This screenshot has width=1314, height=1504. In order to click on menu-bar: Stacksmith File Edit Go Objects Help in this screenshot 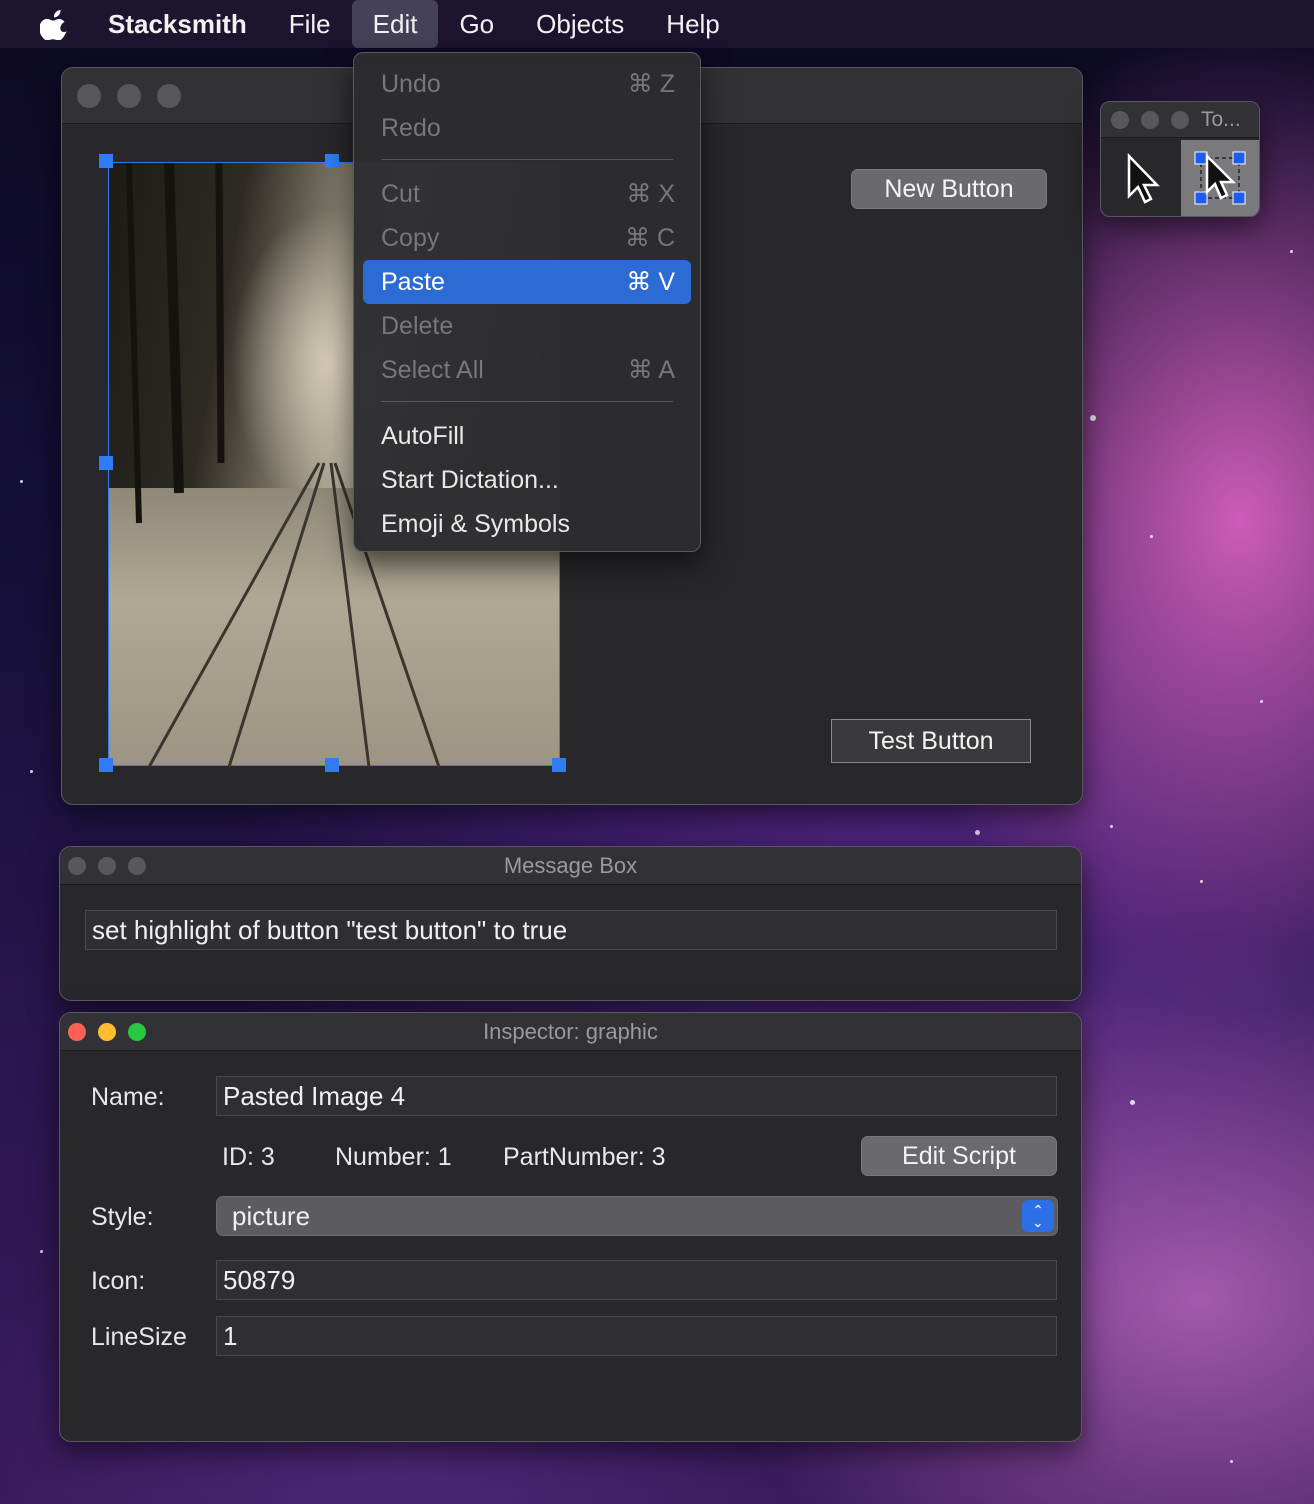, I will do `click(657, 24)`.